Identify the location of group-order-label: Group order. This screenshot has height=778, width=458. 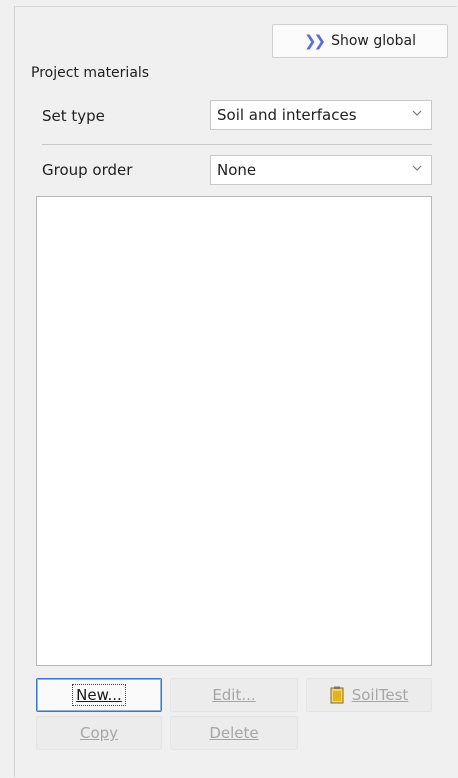
(87, 170).